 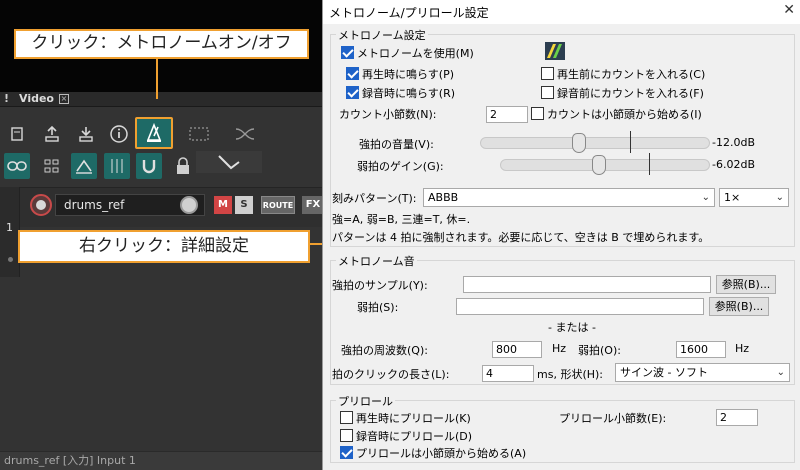 What do you see at coordinates (278, 205) in the screenshot?
I see `route-button: ROUTE` at bounding box center [278, 205].